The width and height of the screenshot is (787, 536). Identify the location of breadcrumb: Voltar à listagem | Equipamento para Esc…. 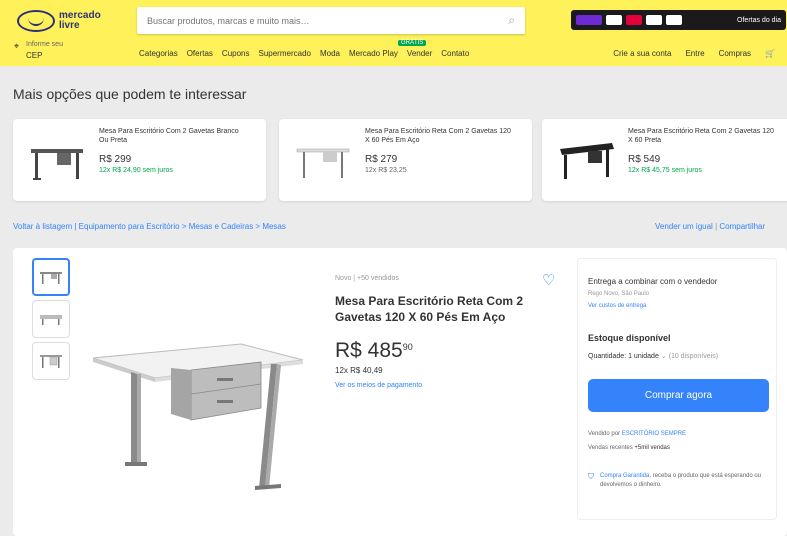
(149, 226).